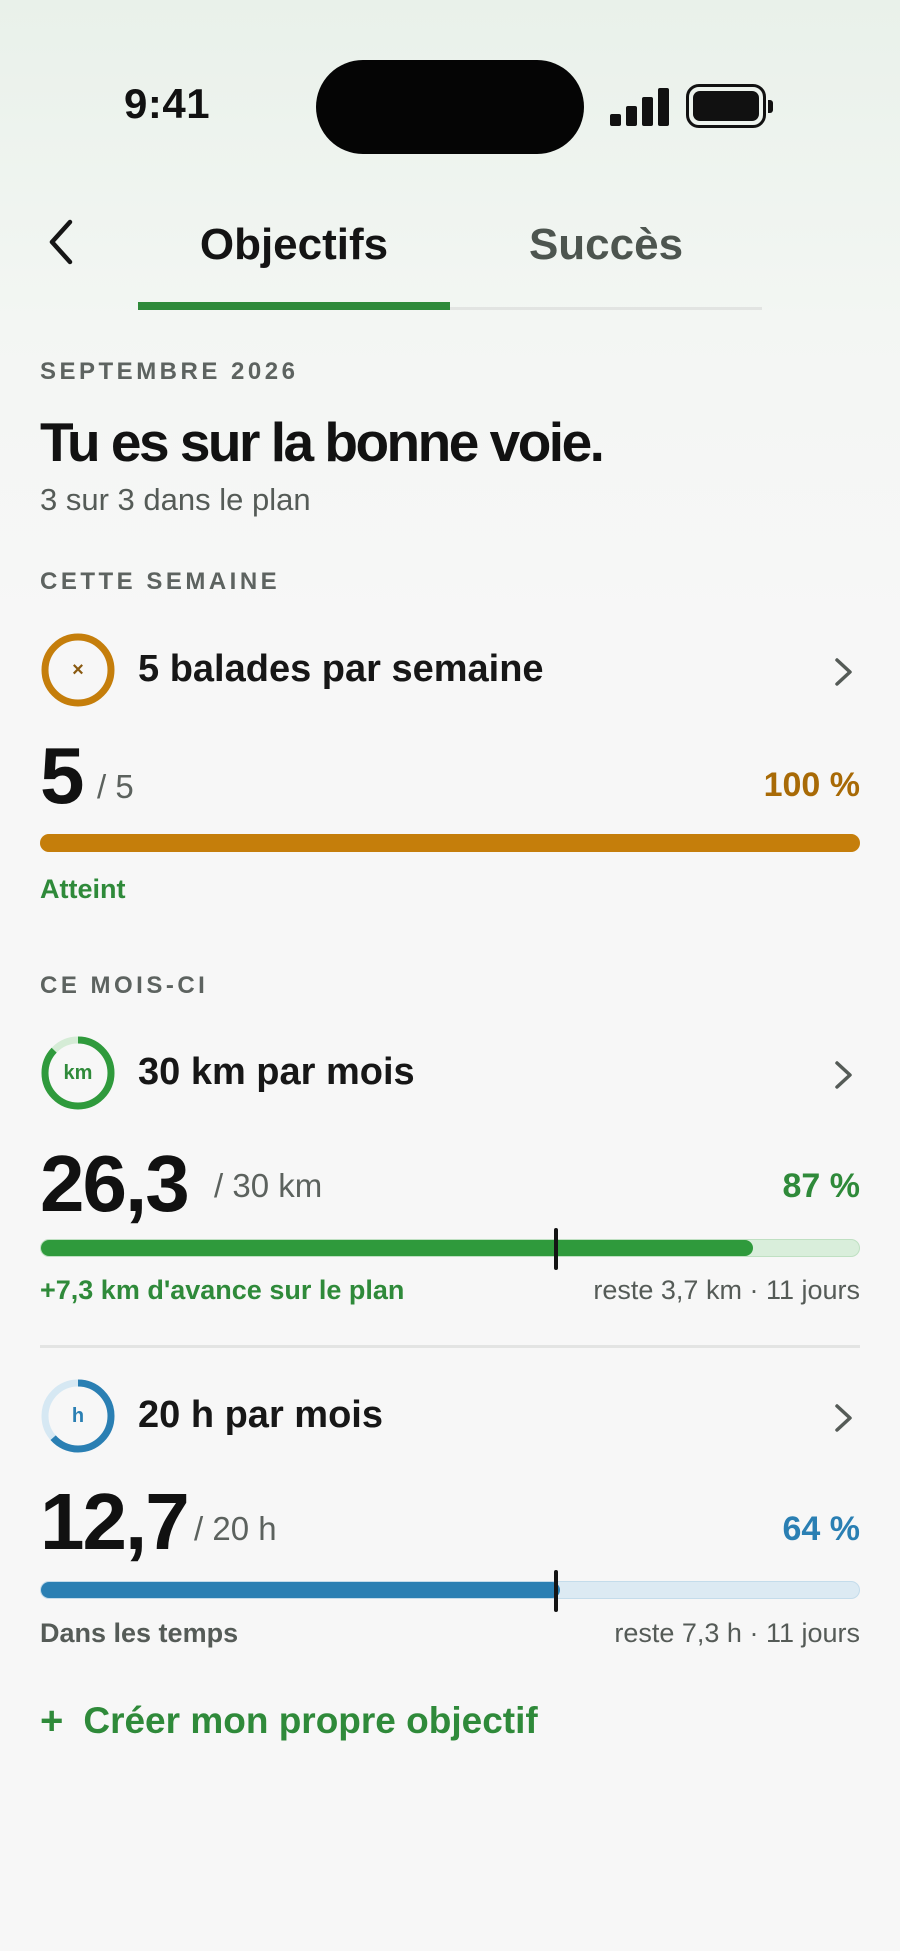 This screenshot has height=1951, width=900. Describe the element at coordinates (52, 1721) in the screenshot. I see `plus-icon: +` at that location.